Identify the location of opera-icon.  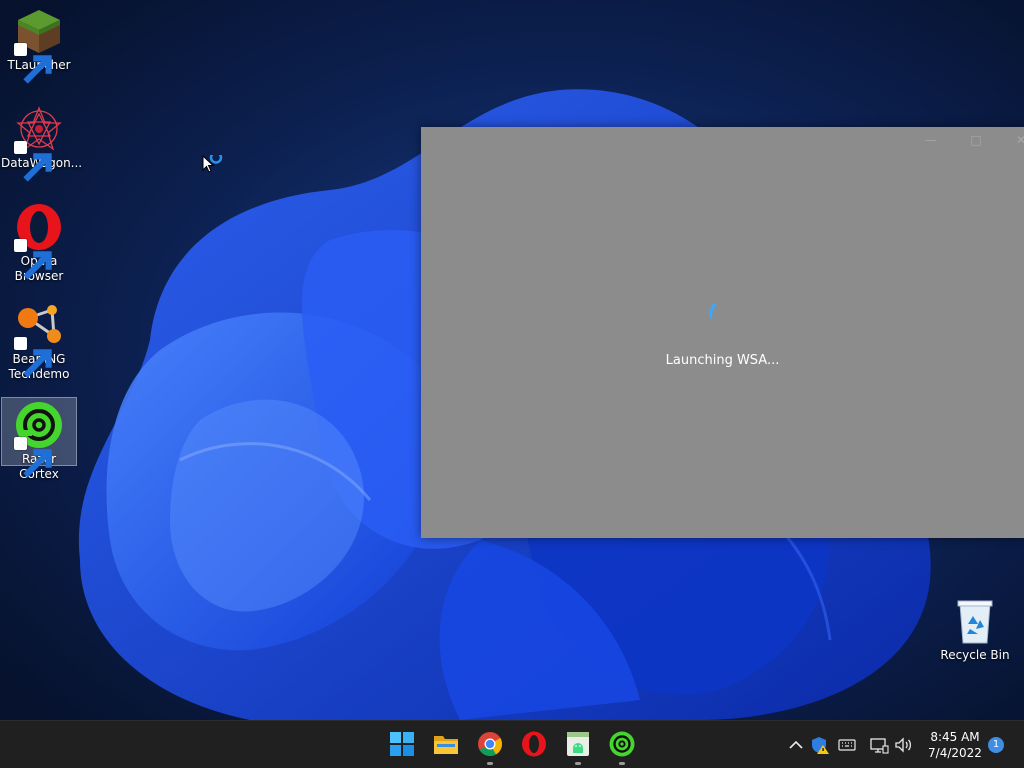
(534, 744).